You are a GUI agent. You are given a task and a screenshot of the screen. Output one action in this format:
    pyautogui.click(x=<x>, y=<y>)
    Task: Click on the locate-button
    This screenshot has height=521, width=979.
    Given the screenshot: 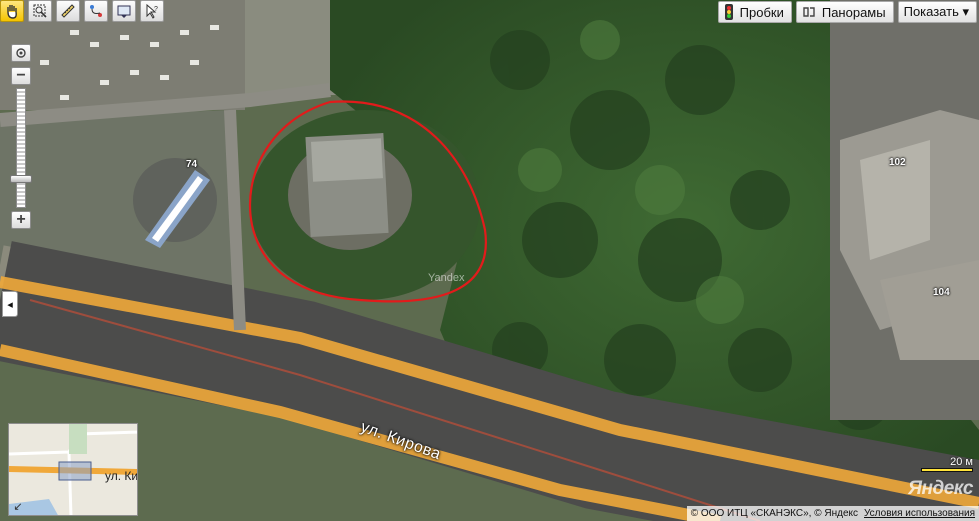 What is the action you would take?
    pyautogui.click(x=21, y=53)
    